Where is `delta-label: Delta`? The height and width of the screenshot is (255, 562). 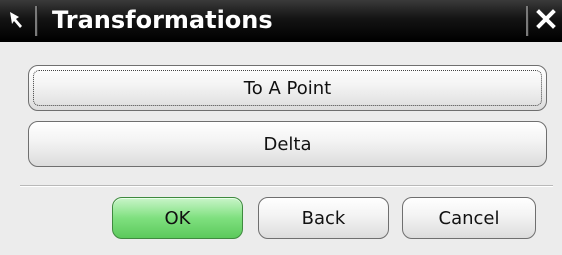 delta-label: Delta is located at coordinates (287, 144).